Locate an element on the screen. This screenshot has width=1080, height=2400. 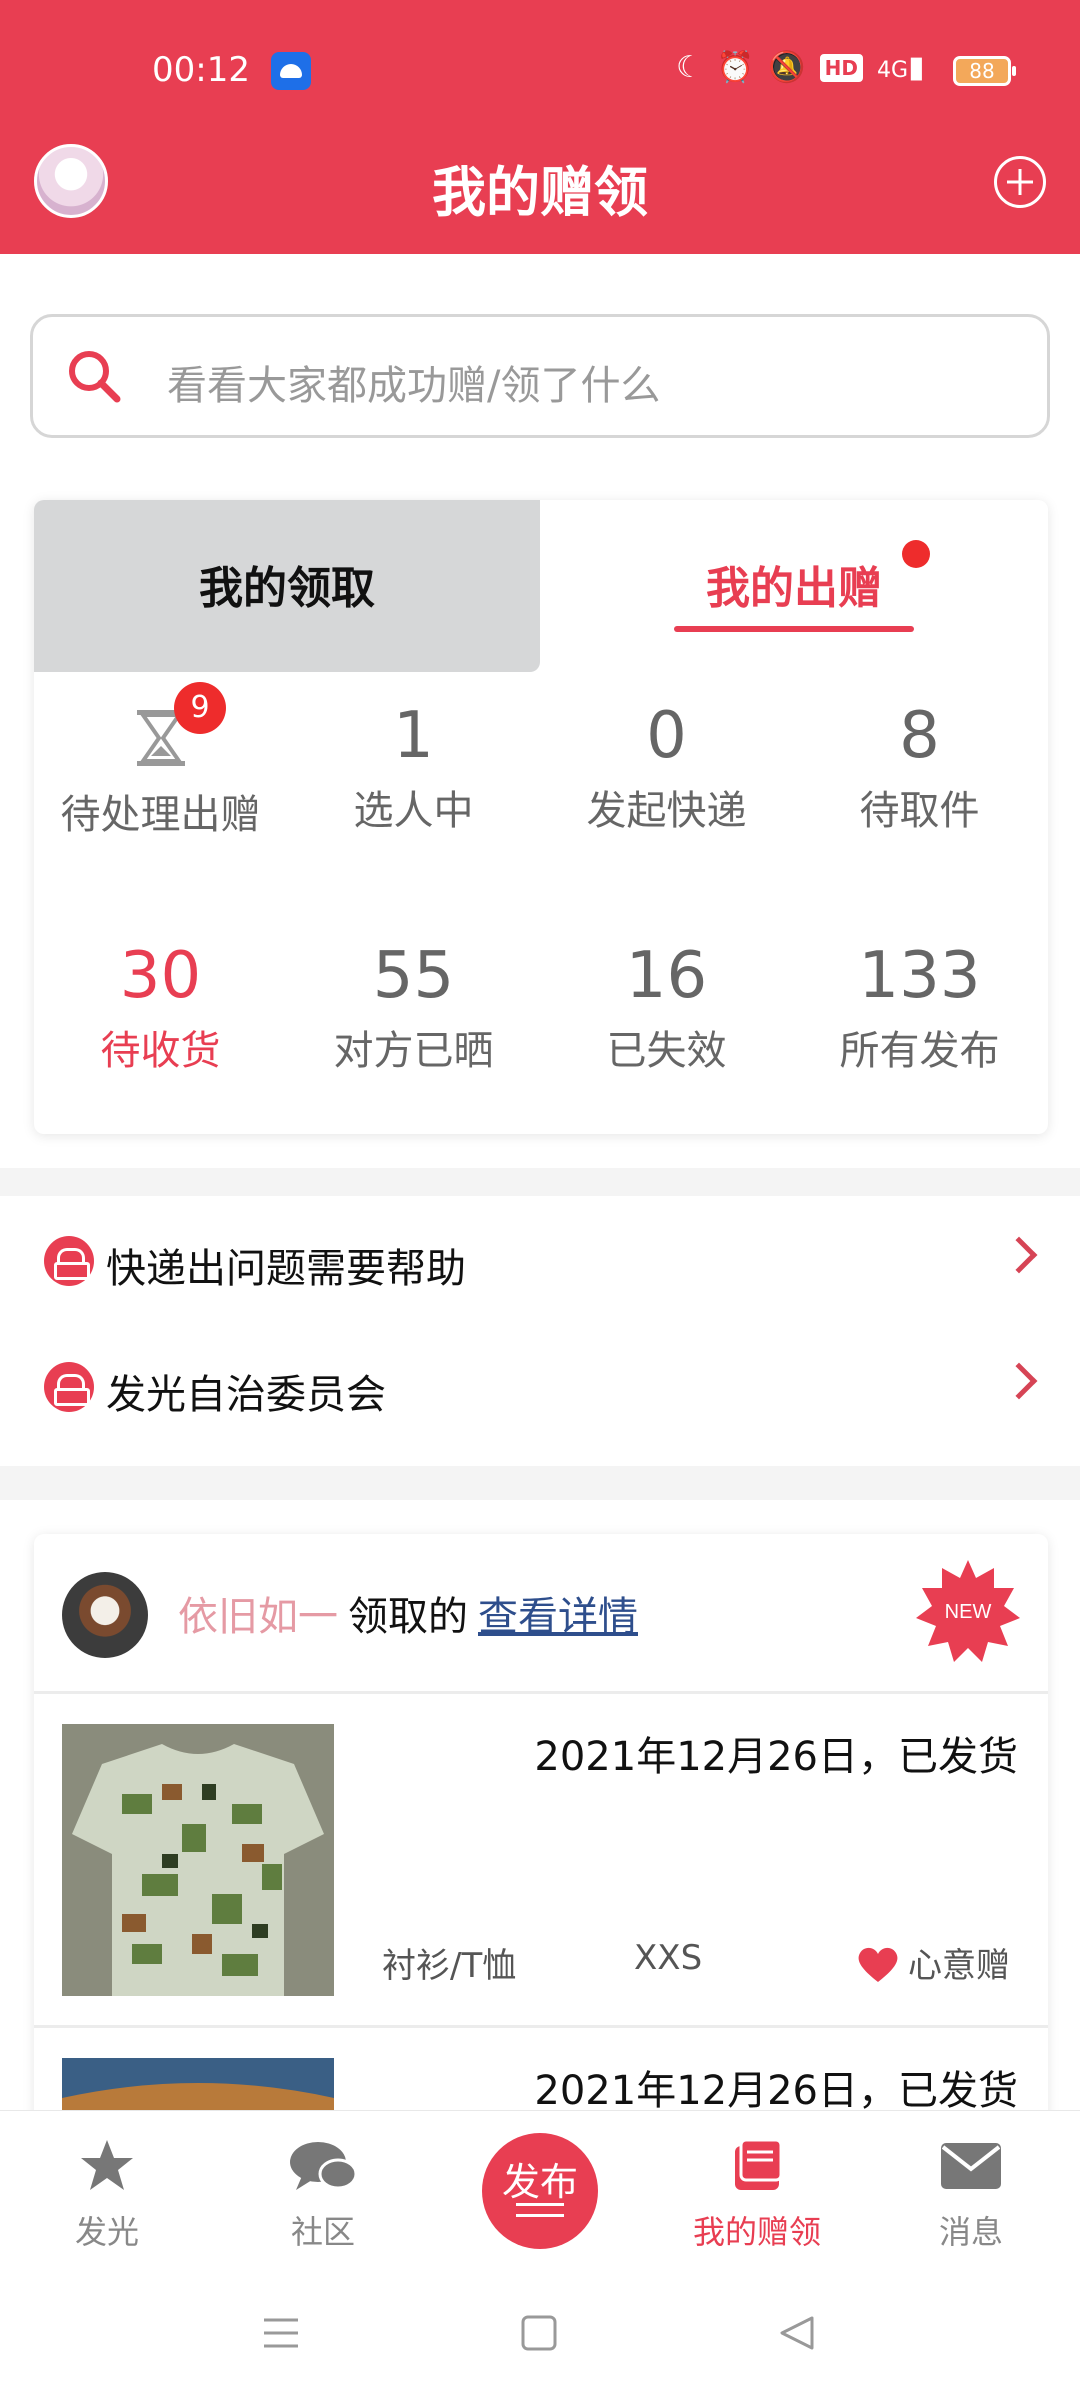
stat-shown: 55 对方已晒 is located at coordinates (413, 1006).